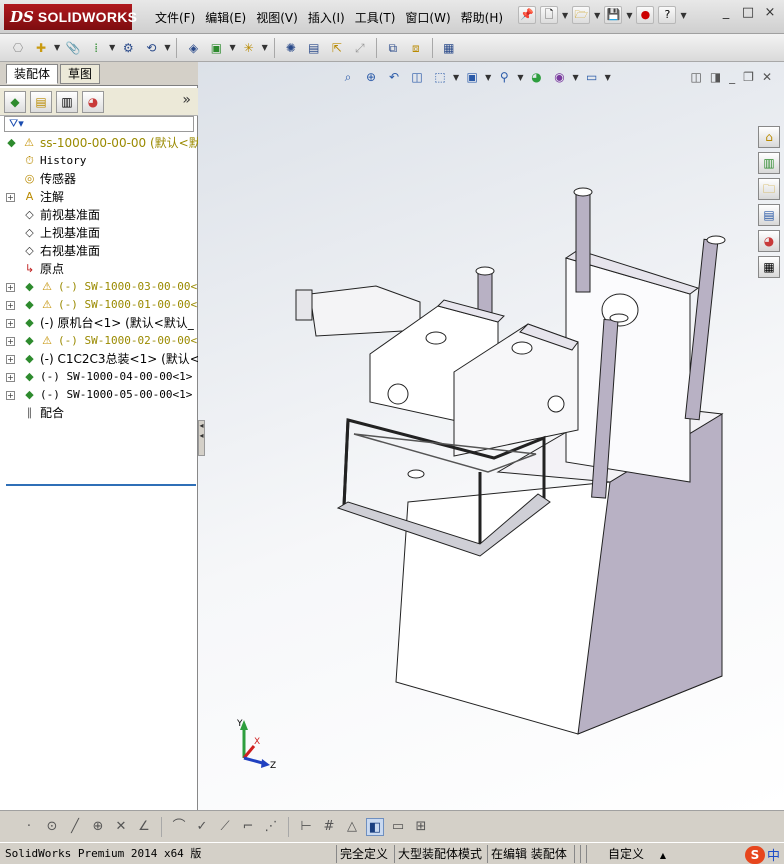 This screenshot has height=864, width=784. Describe the element at coordinates (770, 14) in the screenshot. I see `close-button: ×` at that location.